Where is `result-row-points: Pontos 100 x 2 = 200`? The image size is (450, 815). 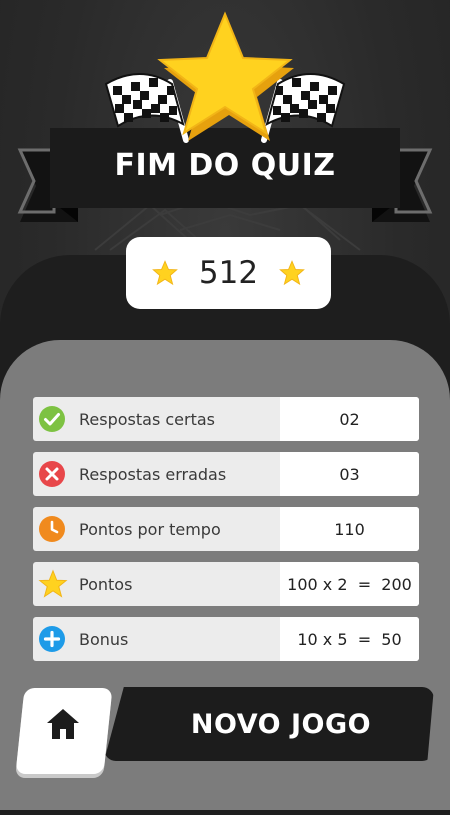 result-row-points: Pontos 100 x 2 = 200 is located at coordinates (226, 584).